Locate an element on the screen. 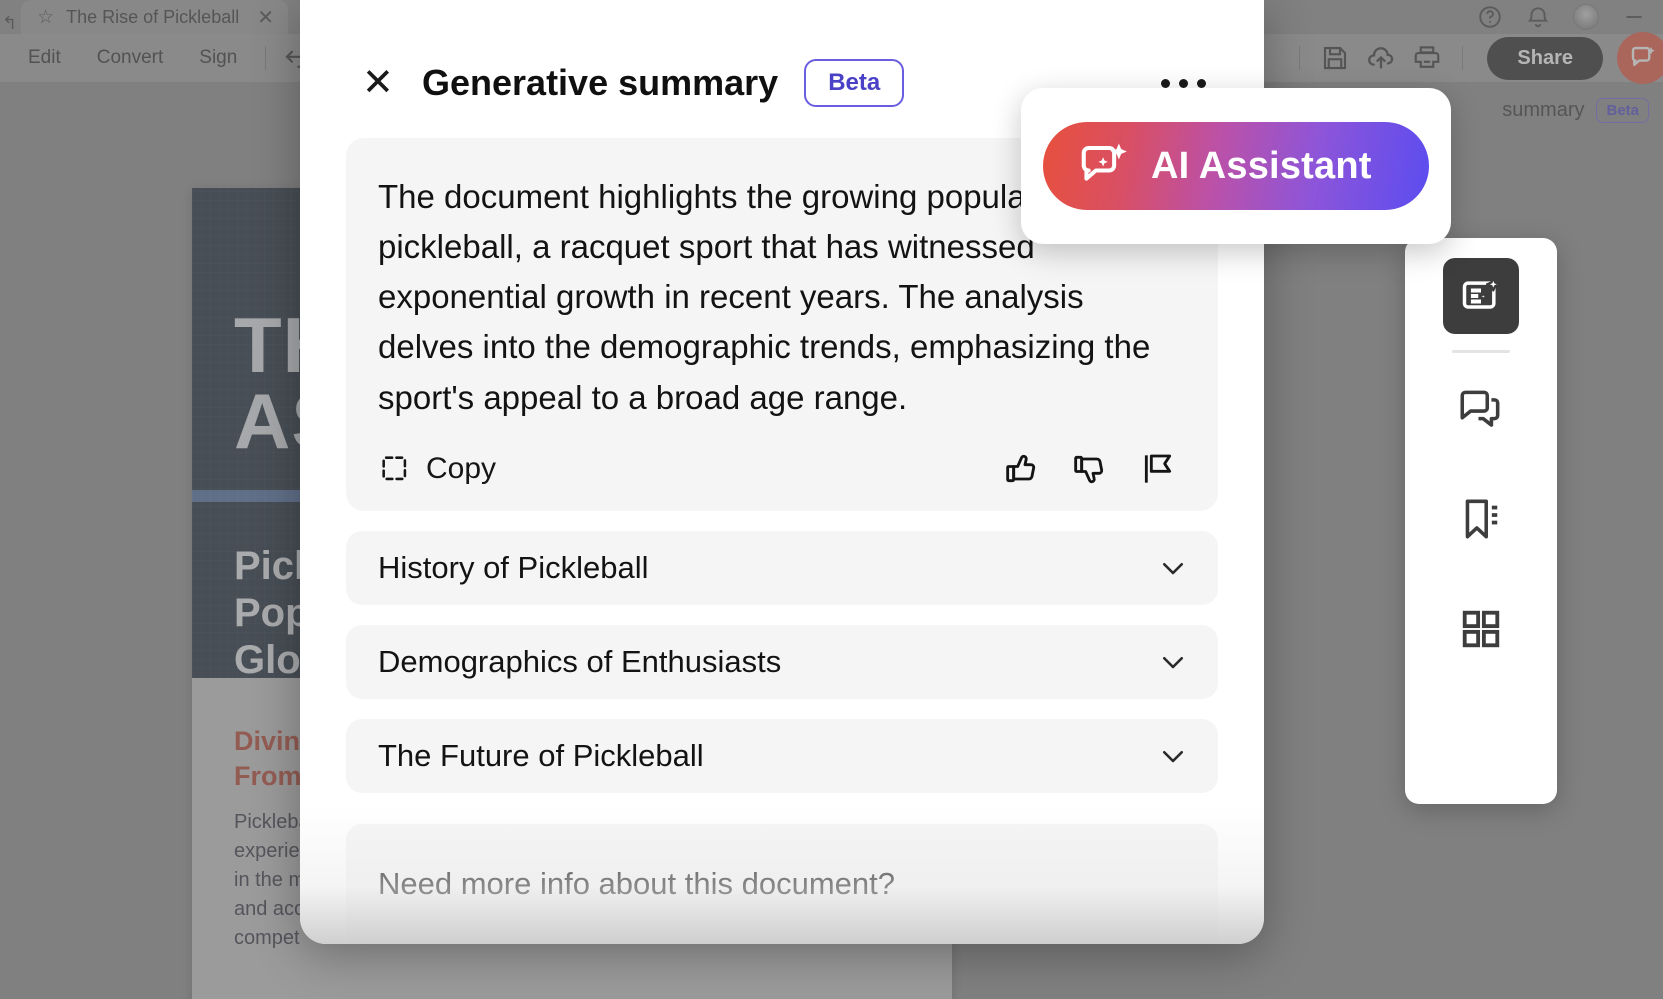 This screenshot has width=1663, height=999. accordion-section: History of Pickleball is located at coordinates (782, 567).